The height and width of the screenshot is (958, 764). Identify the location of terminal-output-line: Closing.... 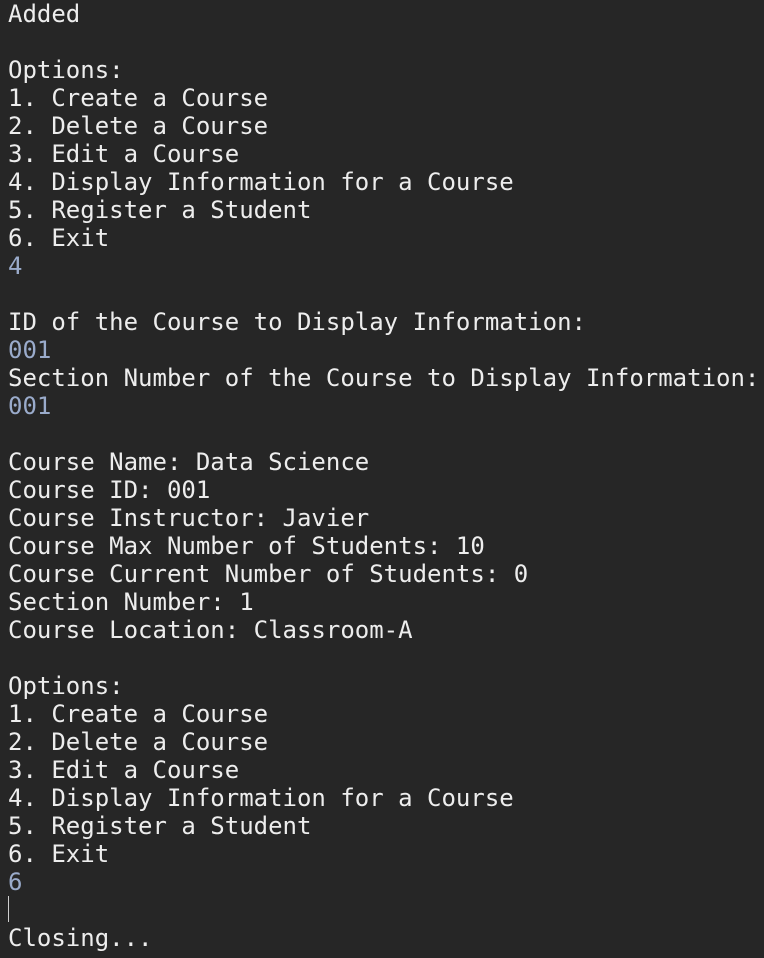
(80, 938).